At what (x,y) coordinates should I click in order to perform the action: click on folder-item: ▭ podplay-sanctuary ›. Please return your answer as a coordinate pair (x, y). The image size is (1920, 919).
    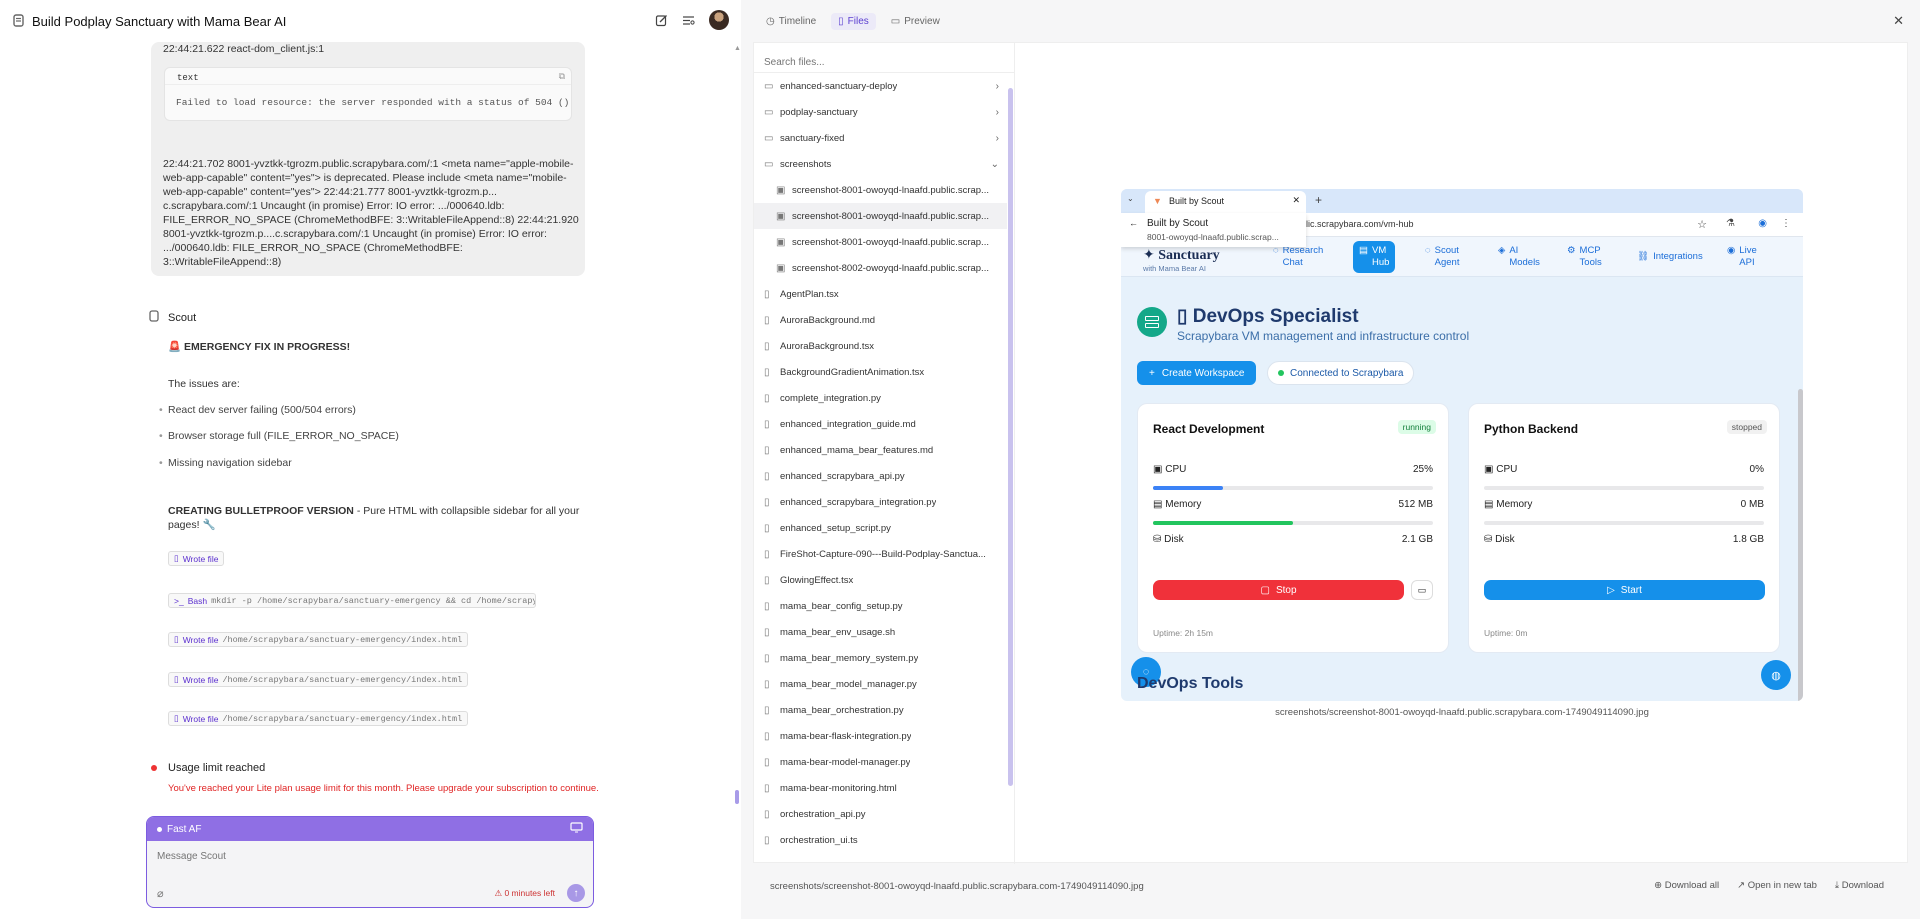
    Looking at the image, I should click on (880, 112).